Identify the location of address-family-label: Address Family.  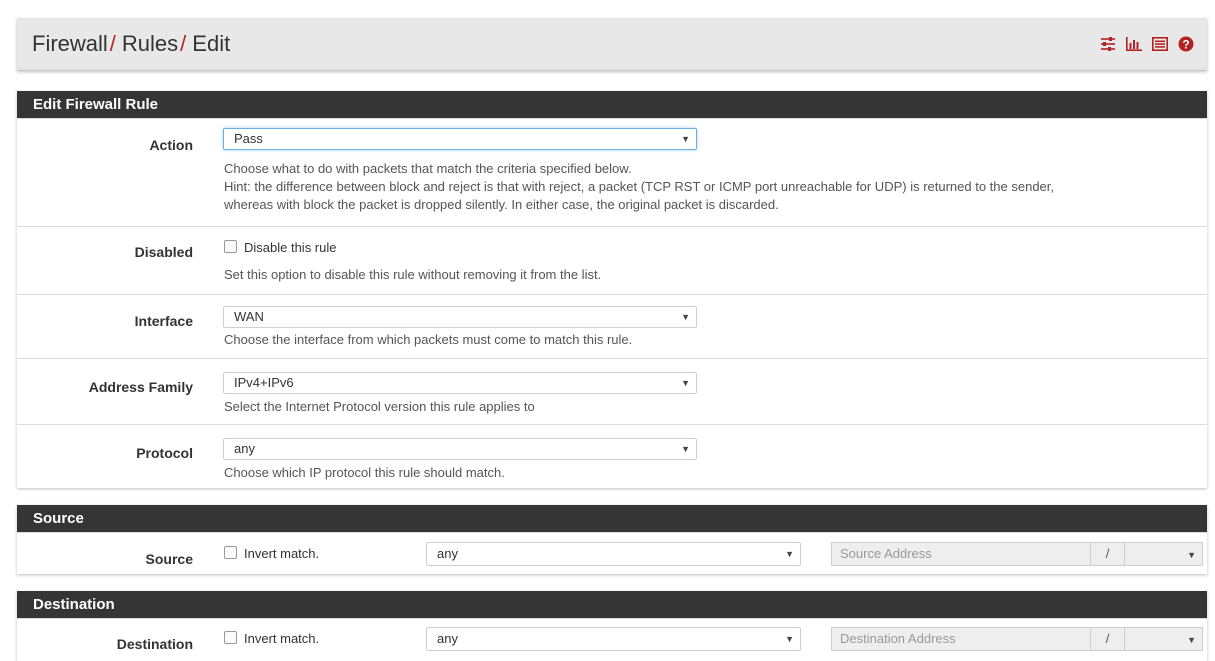
(140, 387).